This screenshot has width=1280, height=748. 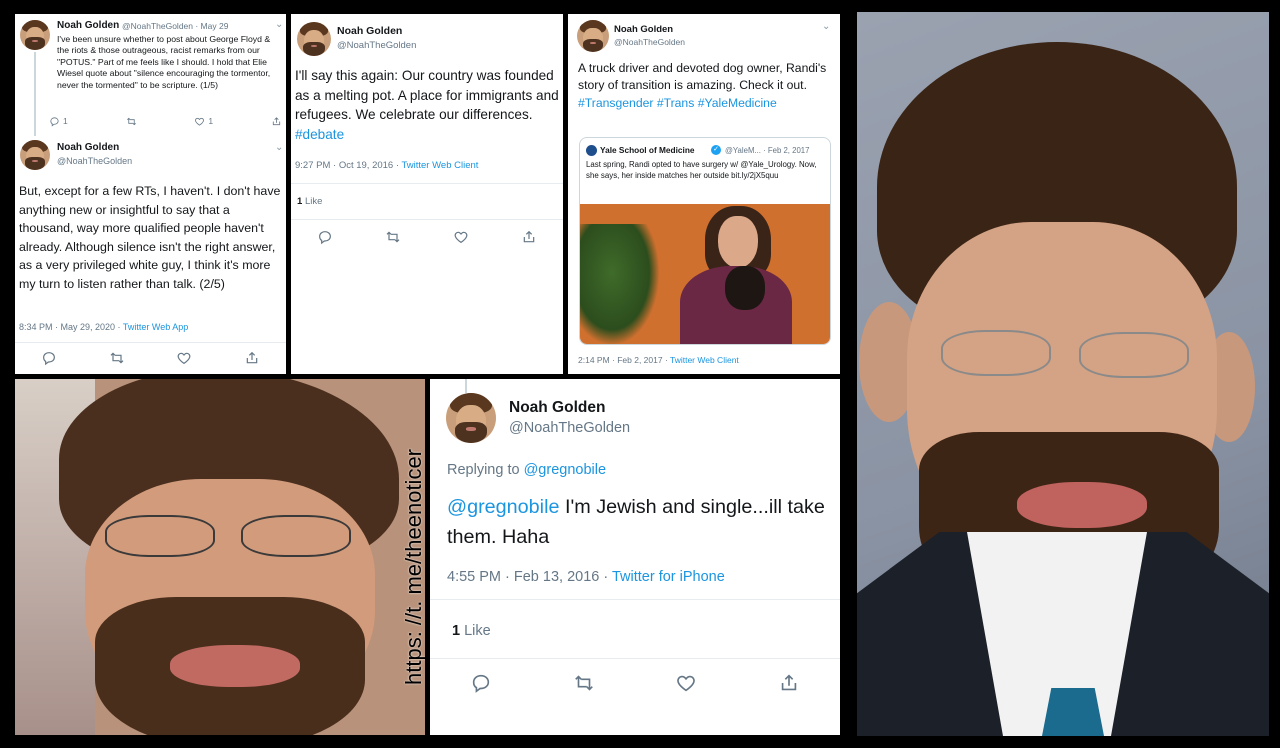 What do you see at coordinates (738, 242) in the screenshot?
I see `person-face` at bounding box center [738, 242].